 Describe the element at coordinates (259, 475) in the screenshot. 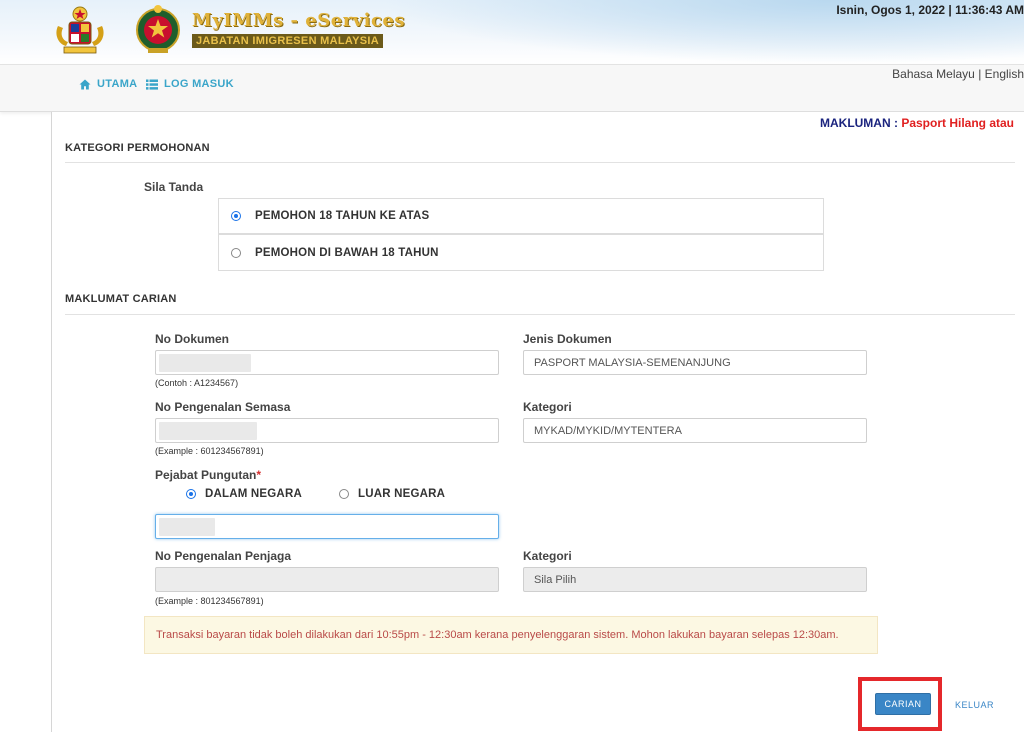

I see `required-marker: *` at that location.